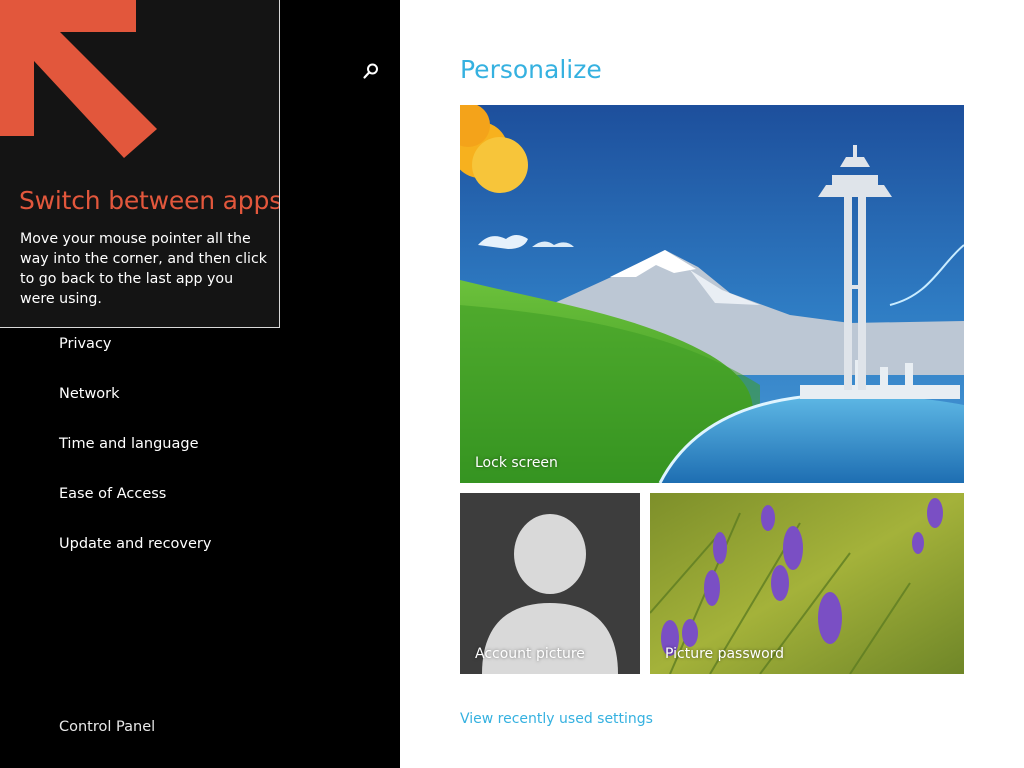 The height and width of the screenshot is (768, 1024). Describe the element at coordinates (371, 71) in the screenshot. I see `search-icon` at that location.